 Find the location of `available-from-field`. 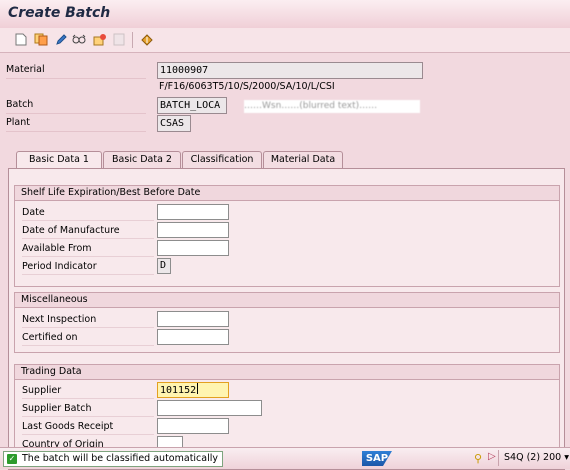

available-from-field is located at coordinates (193, 248).